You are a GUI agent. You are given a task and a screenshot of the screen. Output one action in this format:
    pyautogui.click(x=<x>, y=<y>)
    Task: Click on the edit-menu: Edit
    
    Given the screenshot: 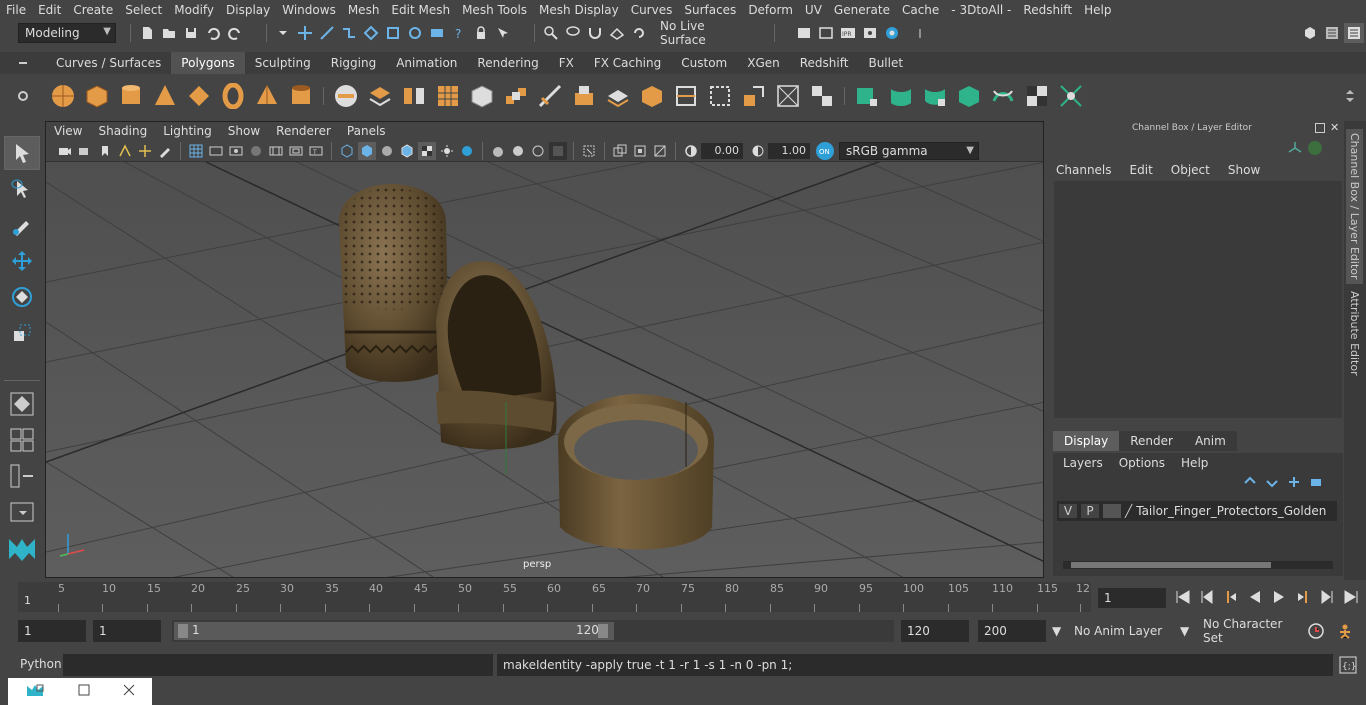 What is the action you would take?
    pyautogui.click(x=1141, y=170)
    